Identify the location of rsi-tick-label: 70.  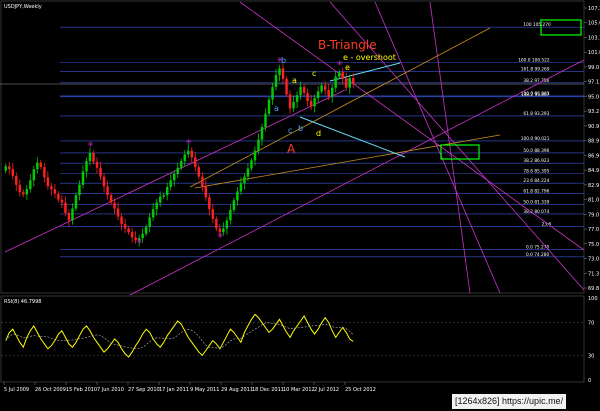
(591, 324).